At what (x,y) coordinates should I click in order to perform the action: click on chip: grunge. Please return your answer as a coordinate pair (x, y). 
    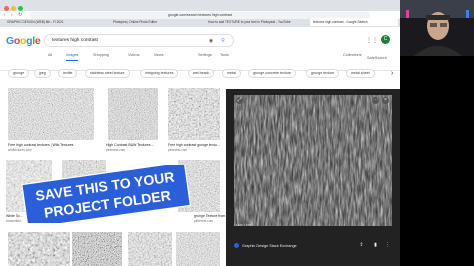
    Looking at the image, I should click on (19, 73).